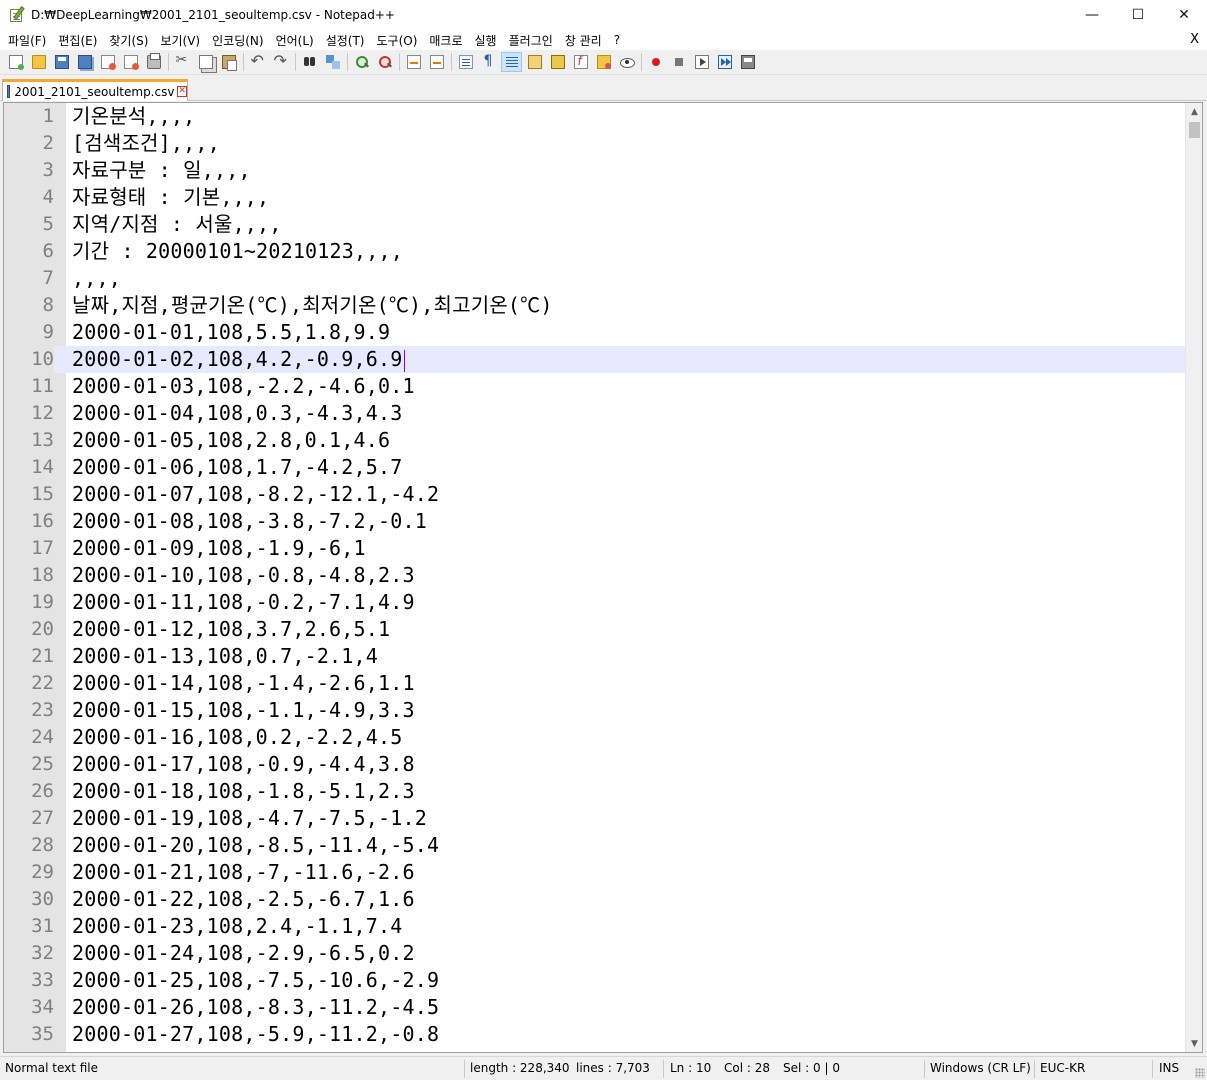 The height and width of the screenshot is (1080, 1207). Describe the element at coordinates (361, 62) in the screenshot. I see `zoom-in-button` at that location.